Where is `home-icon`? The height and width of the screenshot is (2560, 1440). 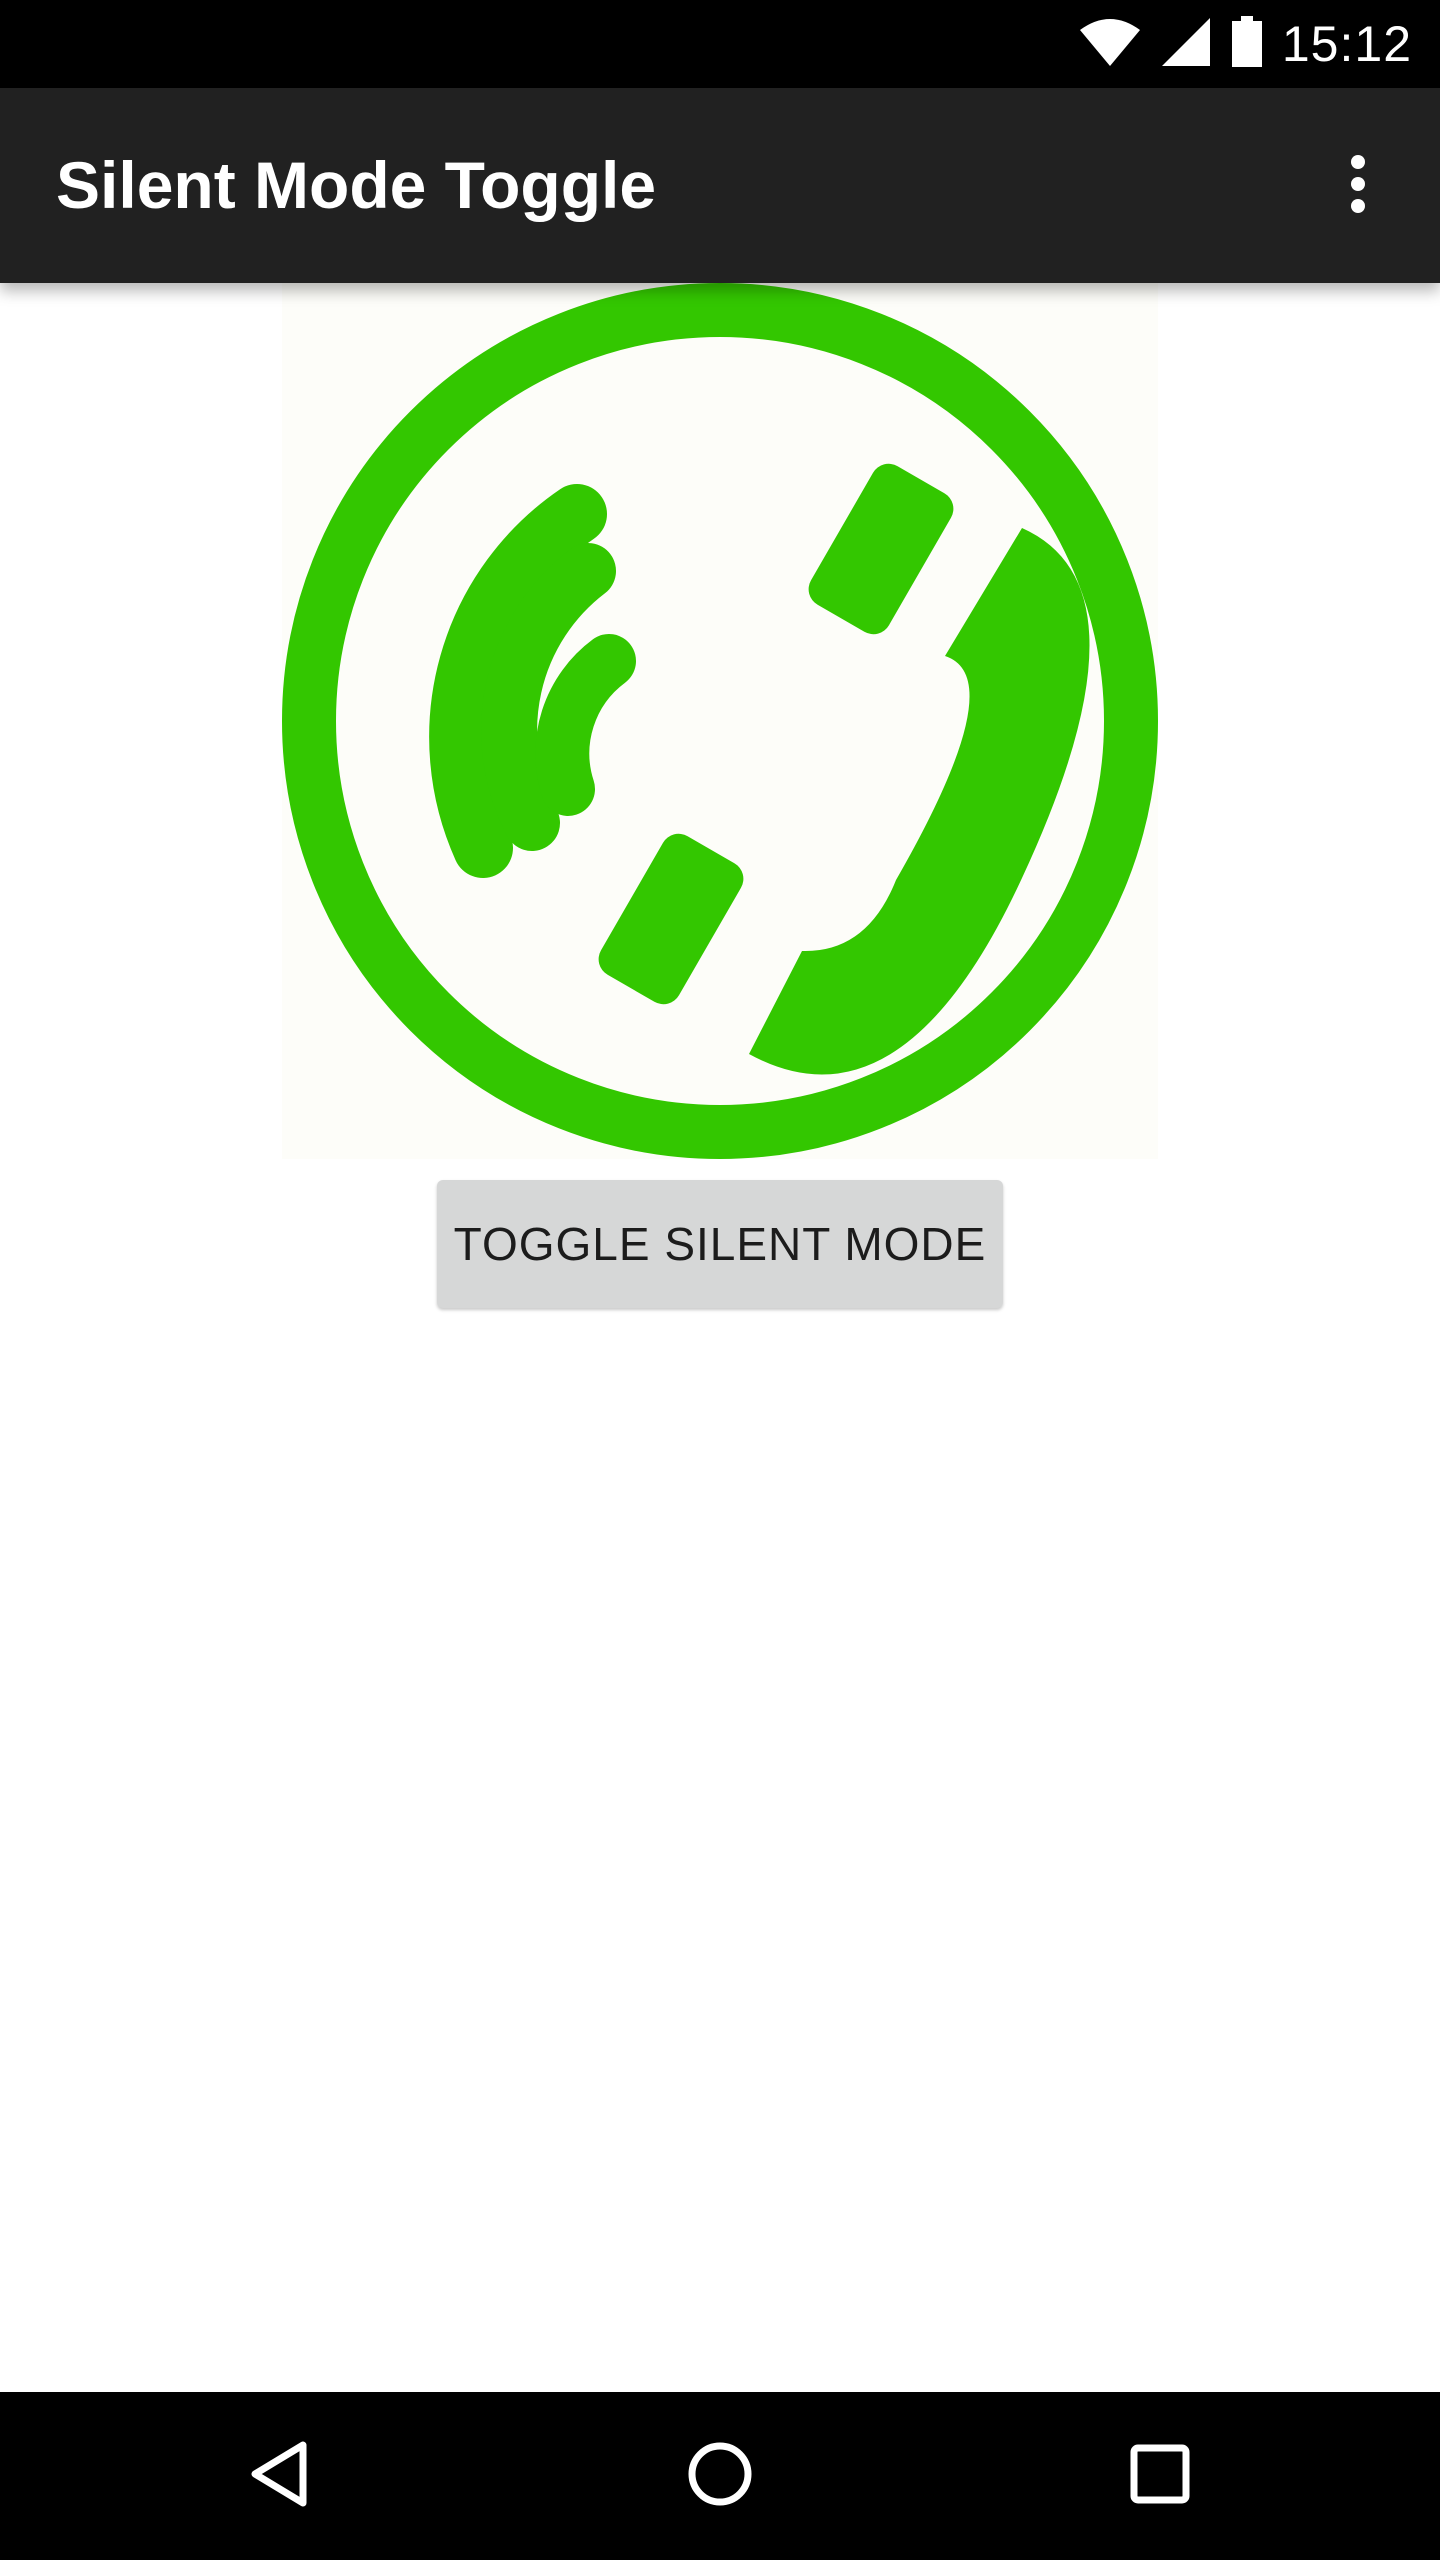
home-icon is located at coordinates (720, 2476).